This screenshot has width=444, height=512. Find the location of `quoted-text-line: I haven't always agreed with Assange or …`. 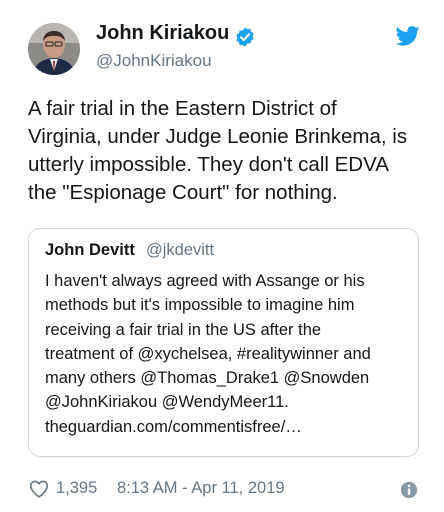

quoted-text-line: I haven't always agreed with Assange or … is located at coordinates (205, 281).